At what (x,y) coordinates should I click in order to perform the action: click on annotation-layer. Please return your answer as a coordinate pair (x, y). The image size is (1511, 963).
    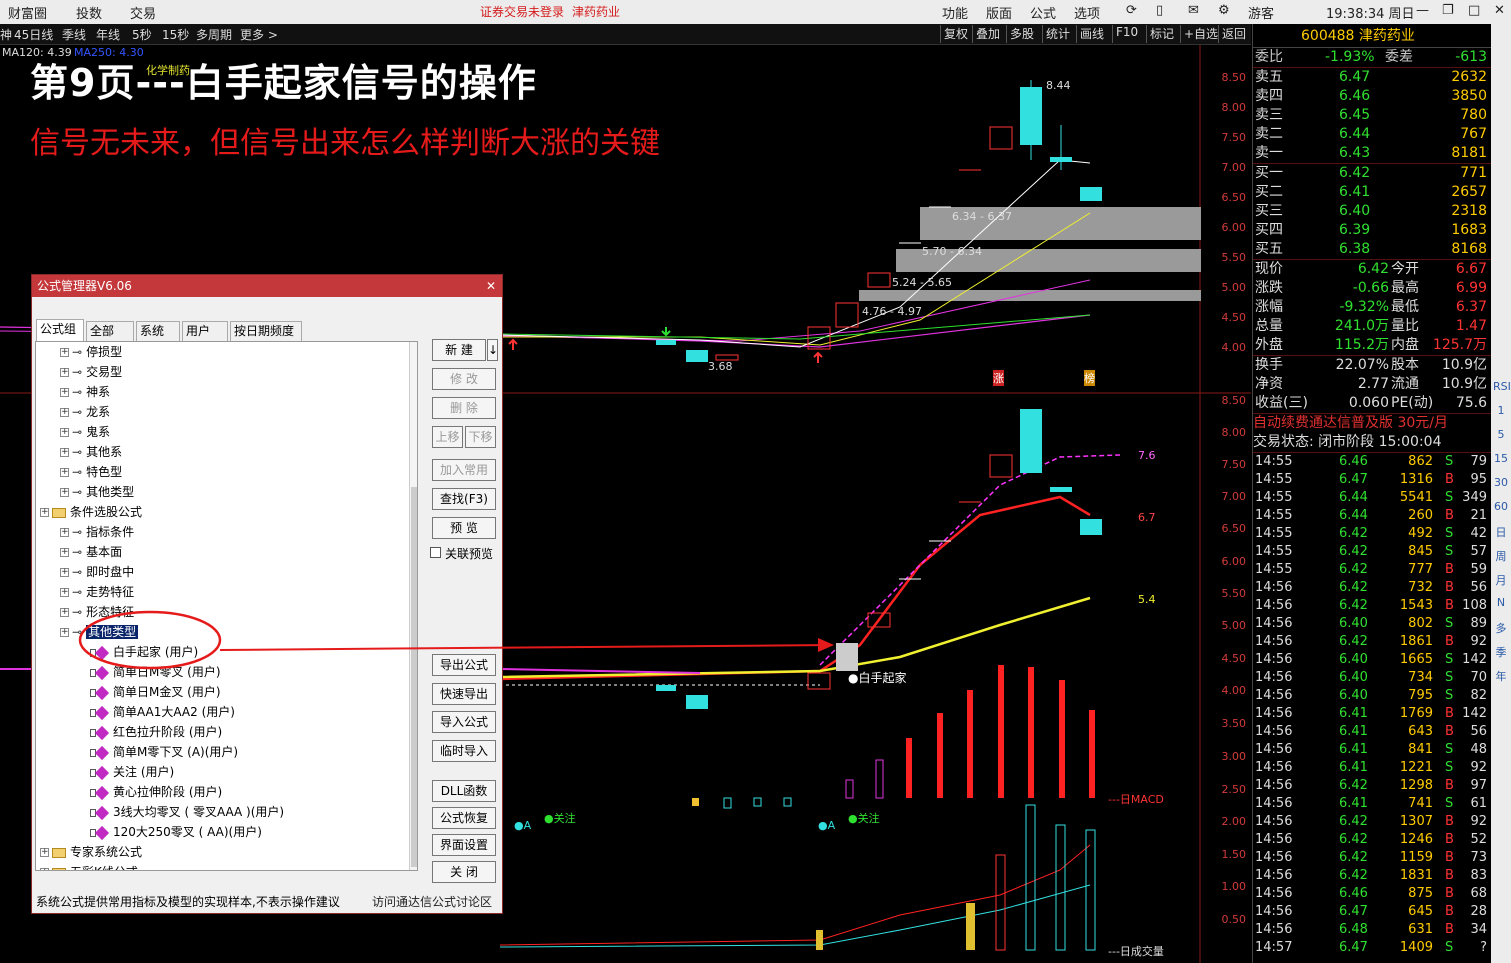
    Looking at the image, I should click on (456, 640).